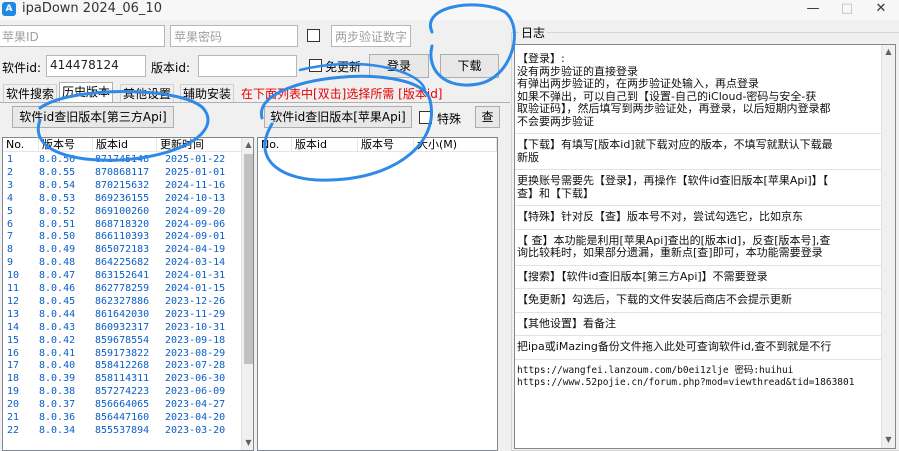 The image size is (899, 451). What do you see at coordinates (10, 185) in the screenshot?
I see `row-no: 3` at bounding box center [10, 185].